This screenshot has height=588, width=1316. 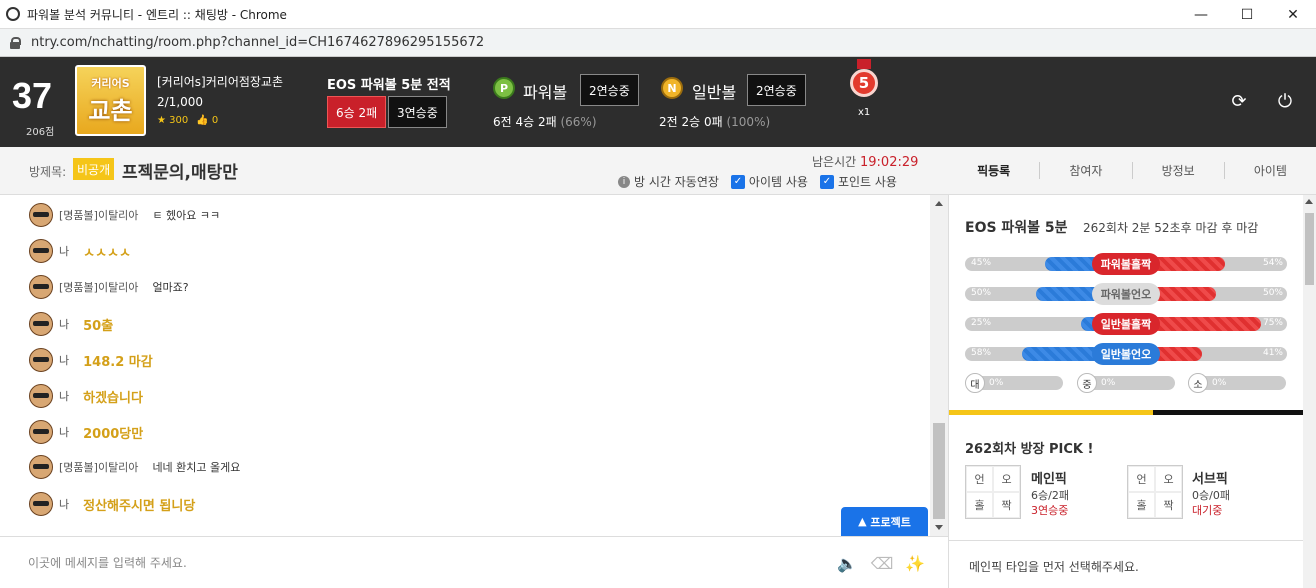 What do you see at coordinates (1086, 170) in the screenshot?
I see `tab-participants: 참여자` at bounding box center [1086, 170].